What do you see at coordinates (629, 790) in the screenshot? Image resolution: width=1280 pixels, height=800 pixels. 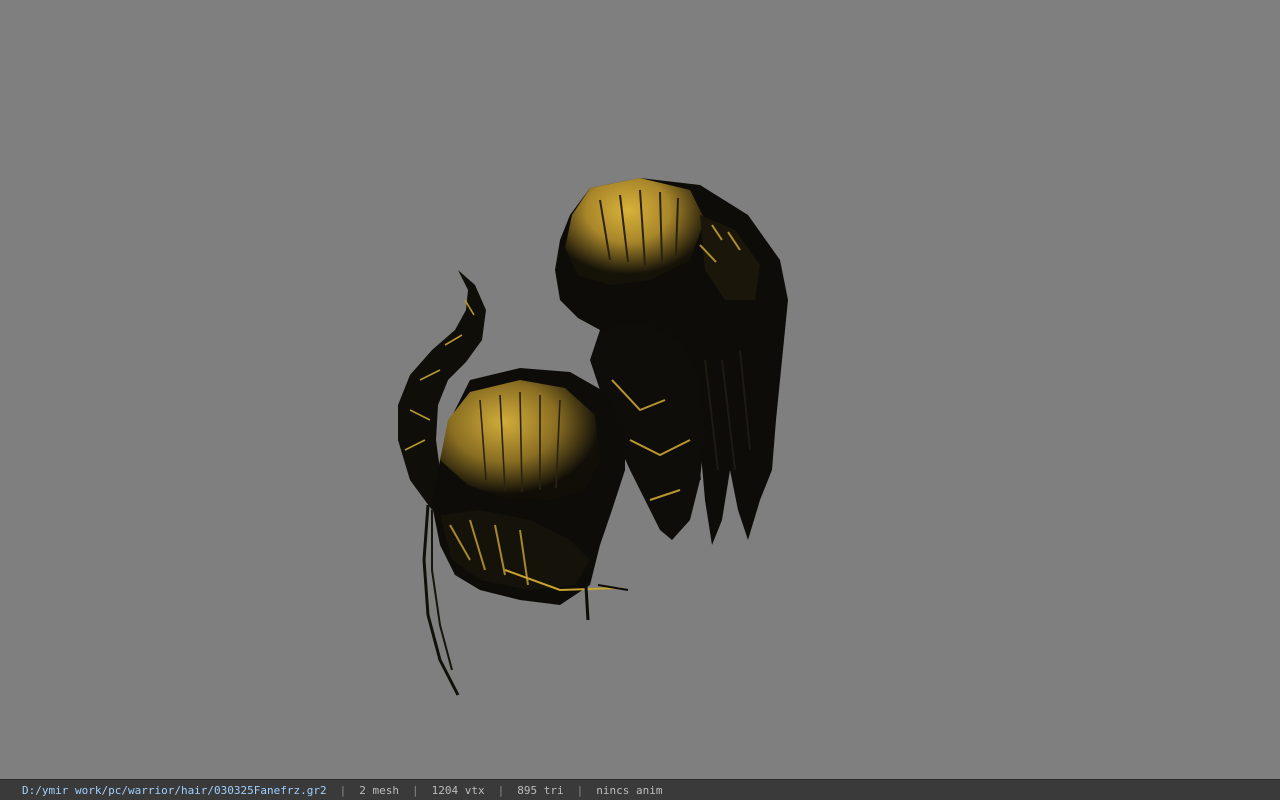 I see `animation-status-label: nincs anim` at bounding box center [629, 790].